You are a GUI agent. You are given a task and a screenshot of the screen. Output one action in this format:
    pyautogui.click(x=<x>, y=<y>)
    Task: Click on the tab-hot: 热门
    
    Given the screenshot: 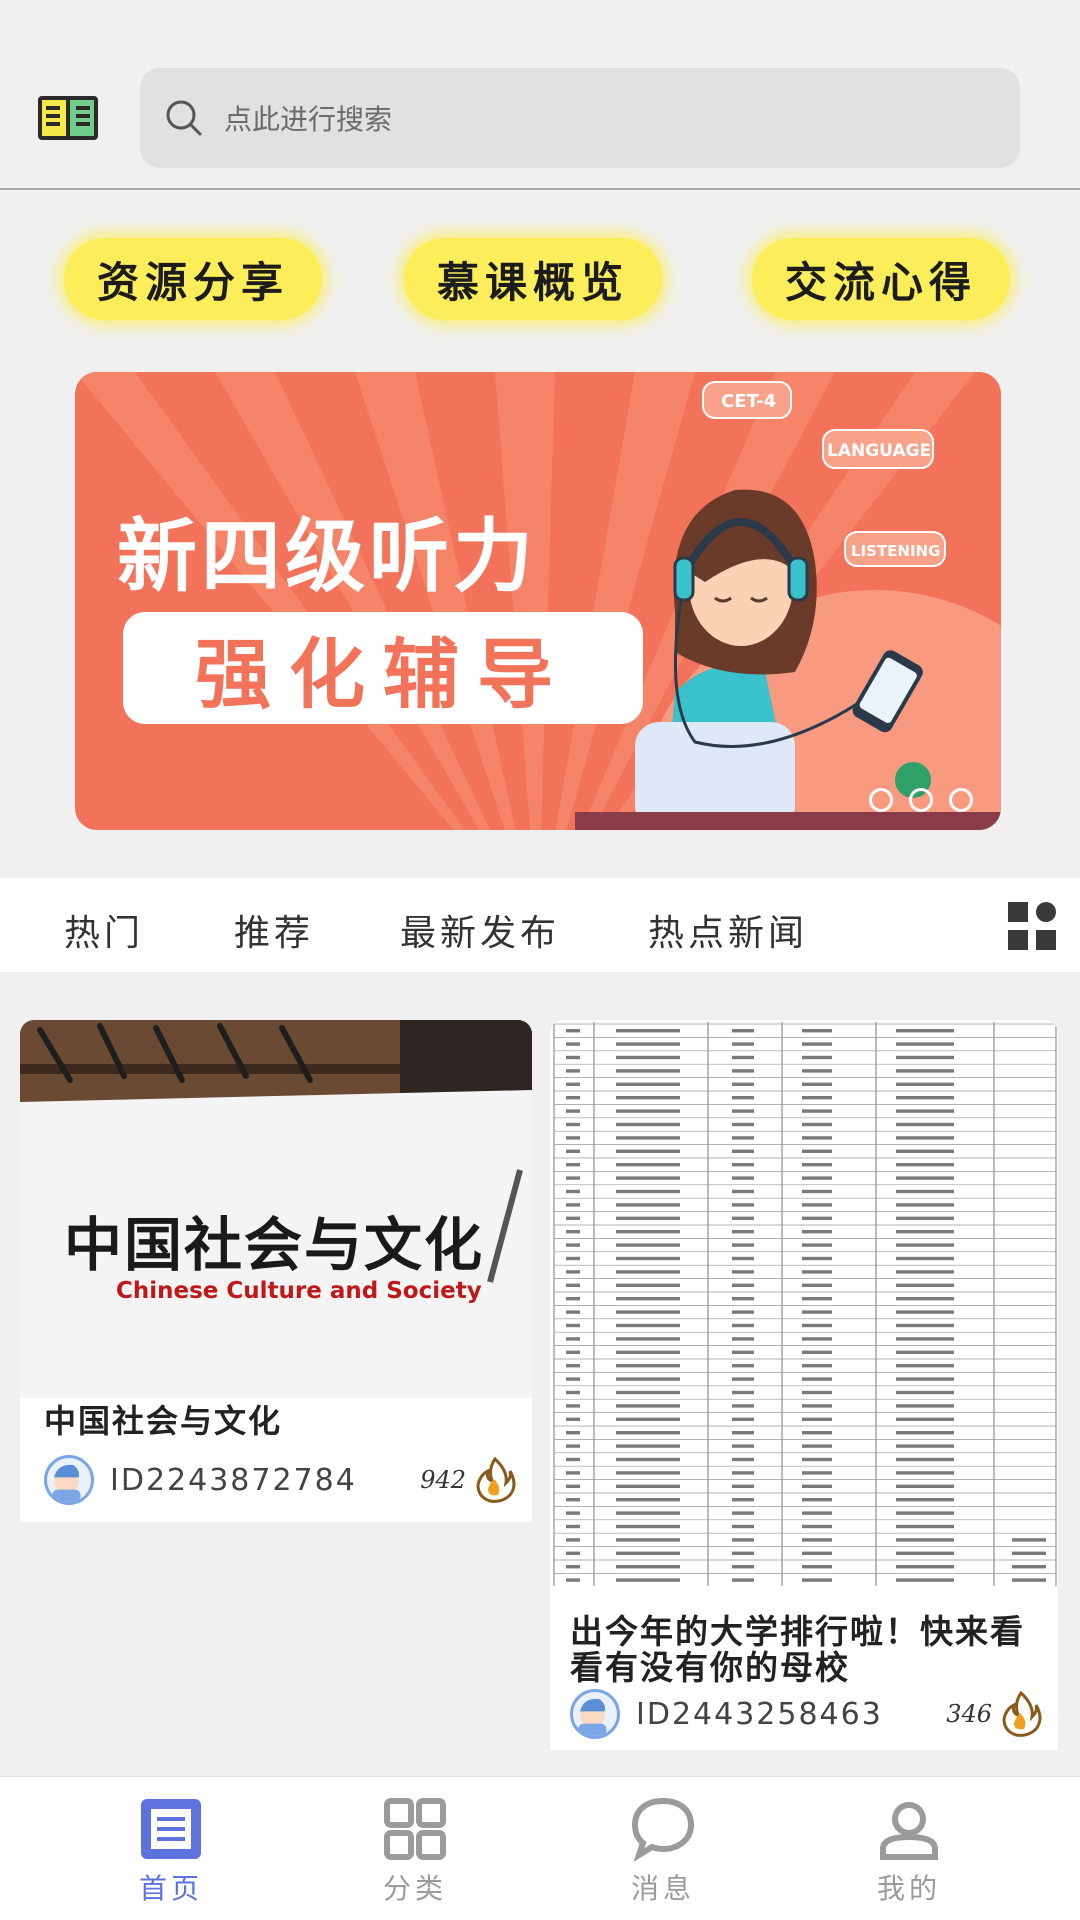 What is the action you would take?
    pyautogui.click(x=104, y=930)
    